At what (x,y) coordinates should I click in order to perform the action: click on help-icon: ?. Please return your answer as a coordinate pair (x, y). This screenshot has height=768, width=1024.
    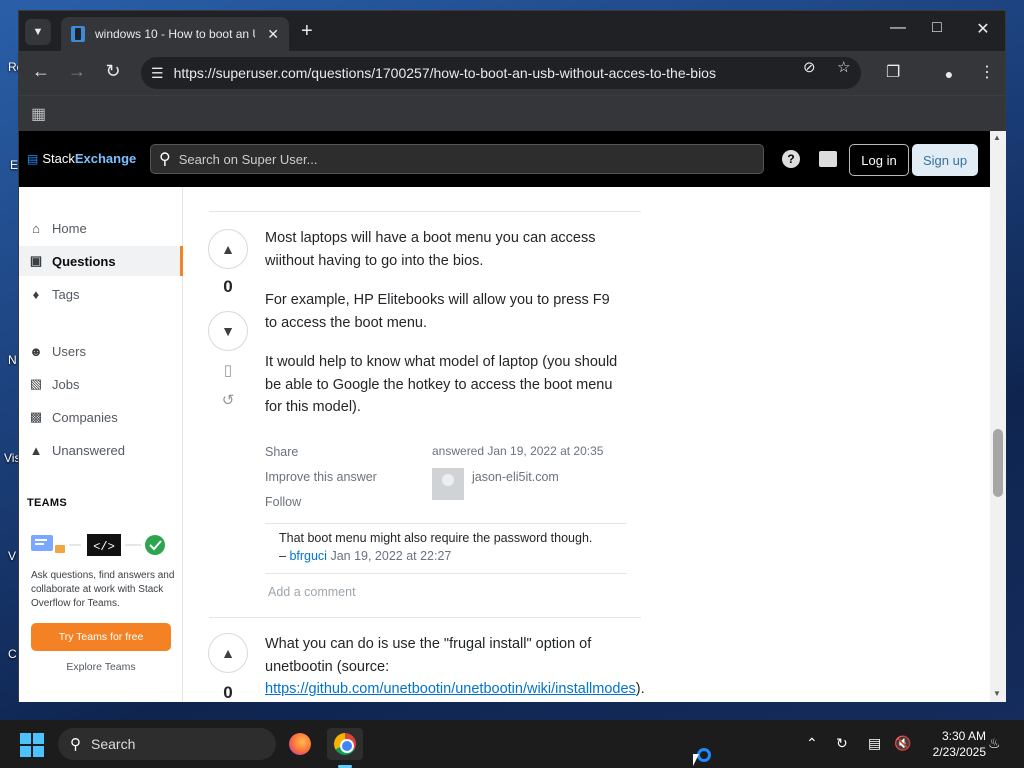
    Looking at the image, I should click on (791, 159).